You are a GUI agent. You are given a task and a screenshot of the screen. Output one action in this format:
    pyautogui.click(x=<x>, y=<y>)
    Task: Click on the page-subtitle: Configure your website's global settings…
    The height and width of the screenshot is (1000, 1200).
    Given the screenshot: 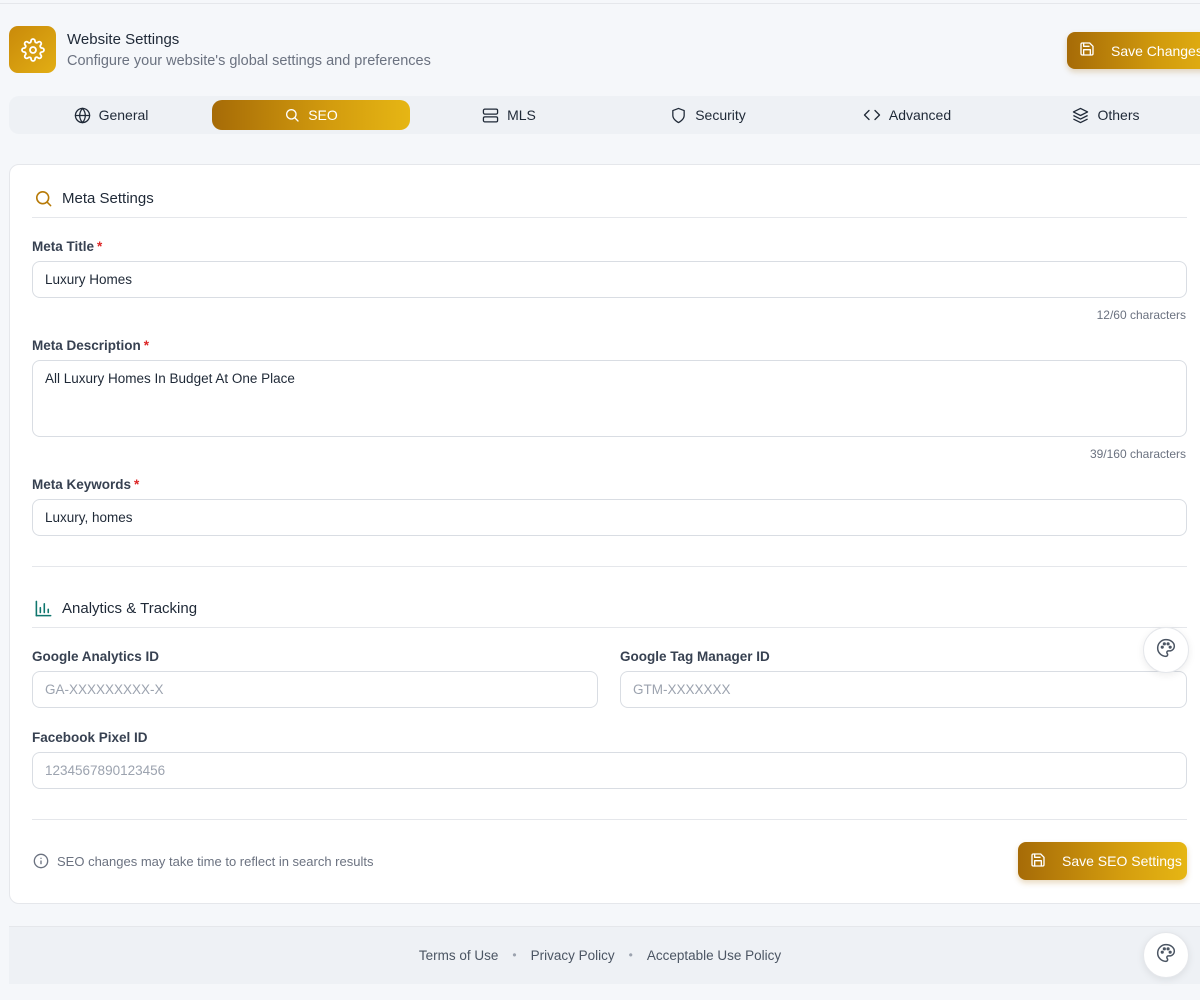 What is the action you would take?
    pyautogui.click(x=249, y=61)
    